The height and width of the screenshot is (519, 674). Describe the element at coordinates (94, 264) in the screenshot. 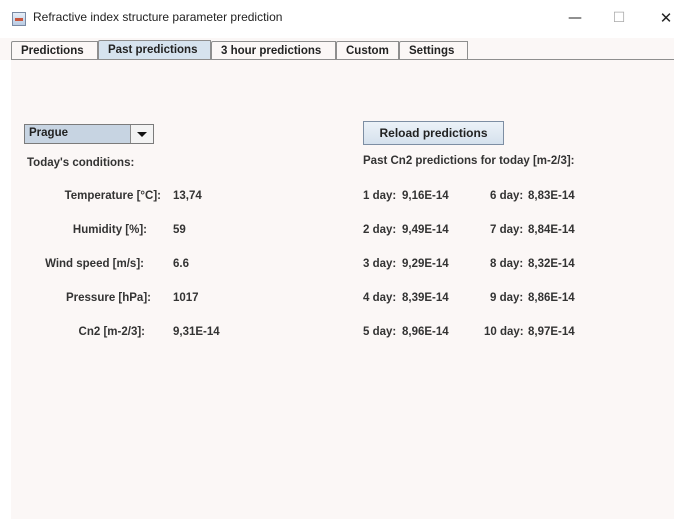

I see `wind-speed-label: Wind speed [m/s]:` at that location.